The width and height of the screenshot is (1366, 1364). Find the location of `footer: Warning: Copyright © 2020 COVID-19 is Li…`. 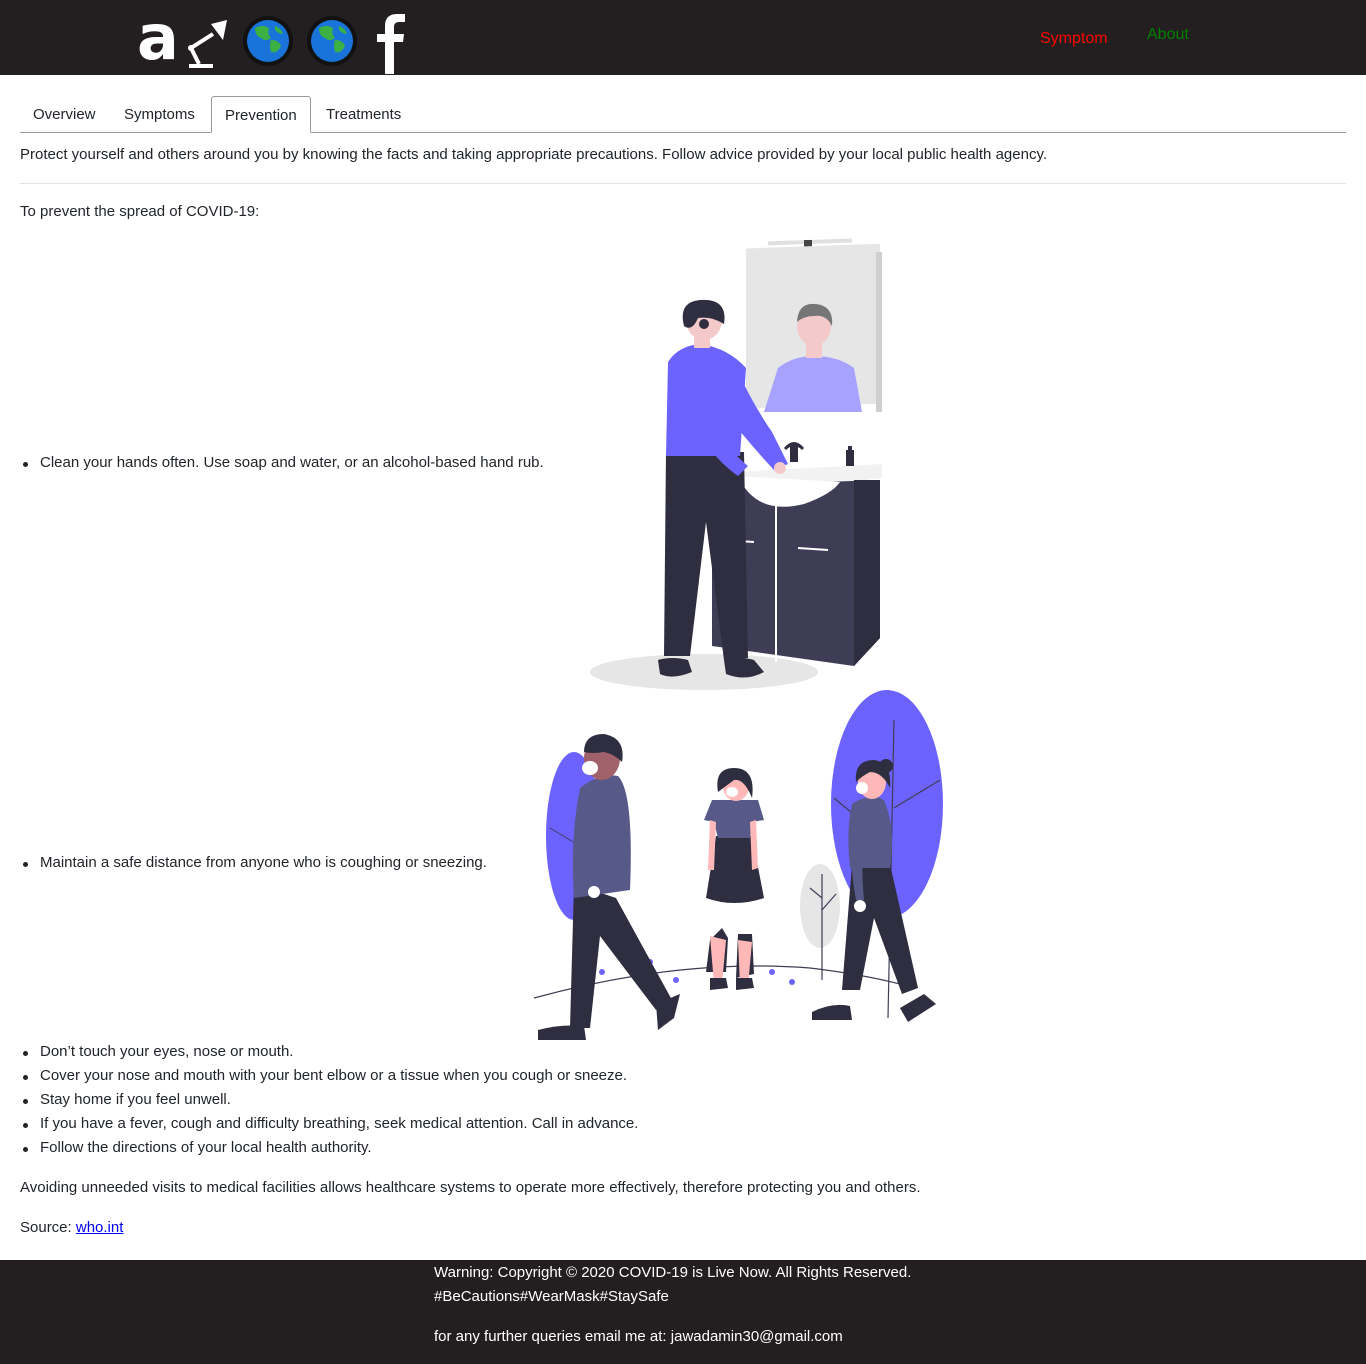

footer: Warning: Copyright © 2020 COVID-19 is Li… is located at coordinates (683, 1312).